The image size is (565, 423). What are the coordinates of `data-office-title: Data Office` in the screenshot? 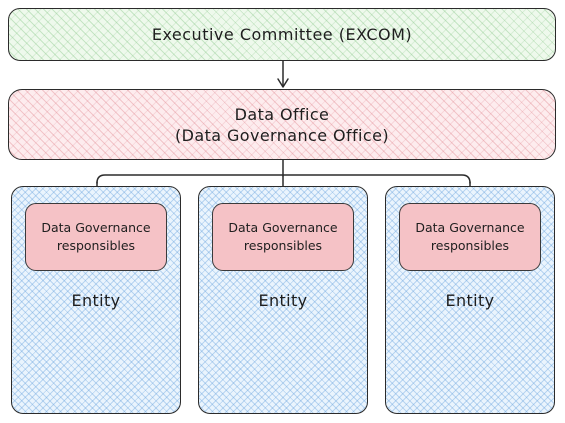 It's located at (282, 114).